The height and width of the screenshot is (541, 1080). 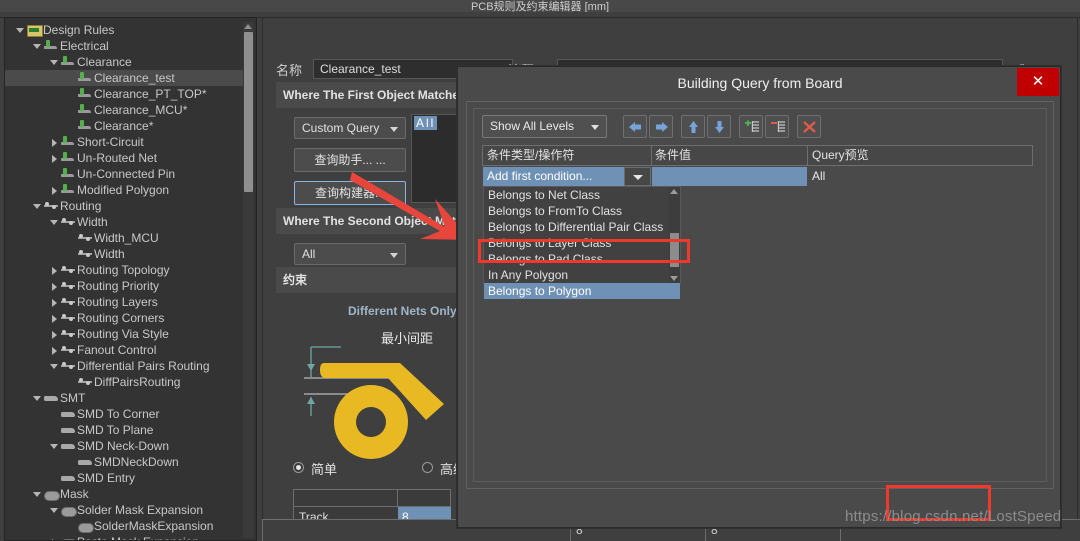 I want to click on tree-item-design-rules: Design Rules, so click(x=124, y=30).